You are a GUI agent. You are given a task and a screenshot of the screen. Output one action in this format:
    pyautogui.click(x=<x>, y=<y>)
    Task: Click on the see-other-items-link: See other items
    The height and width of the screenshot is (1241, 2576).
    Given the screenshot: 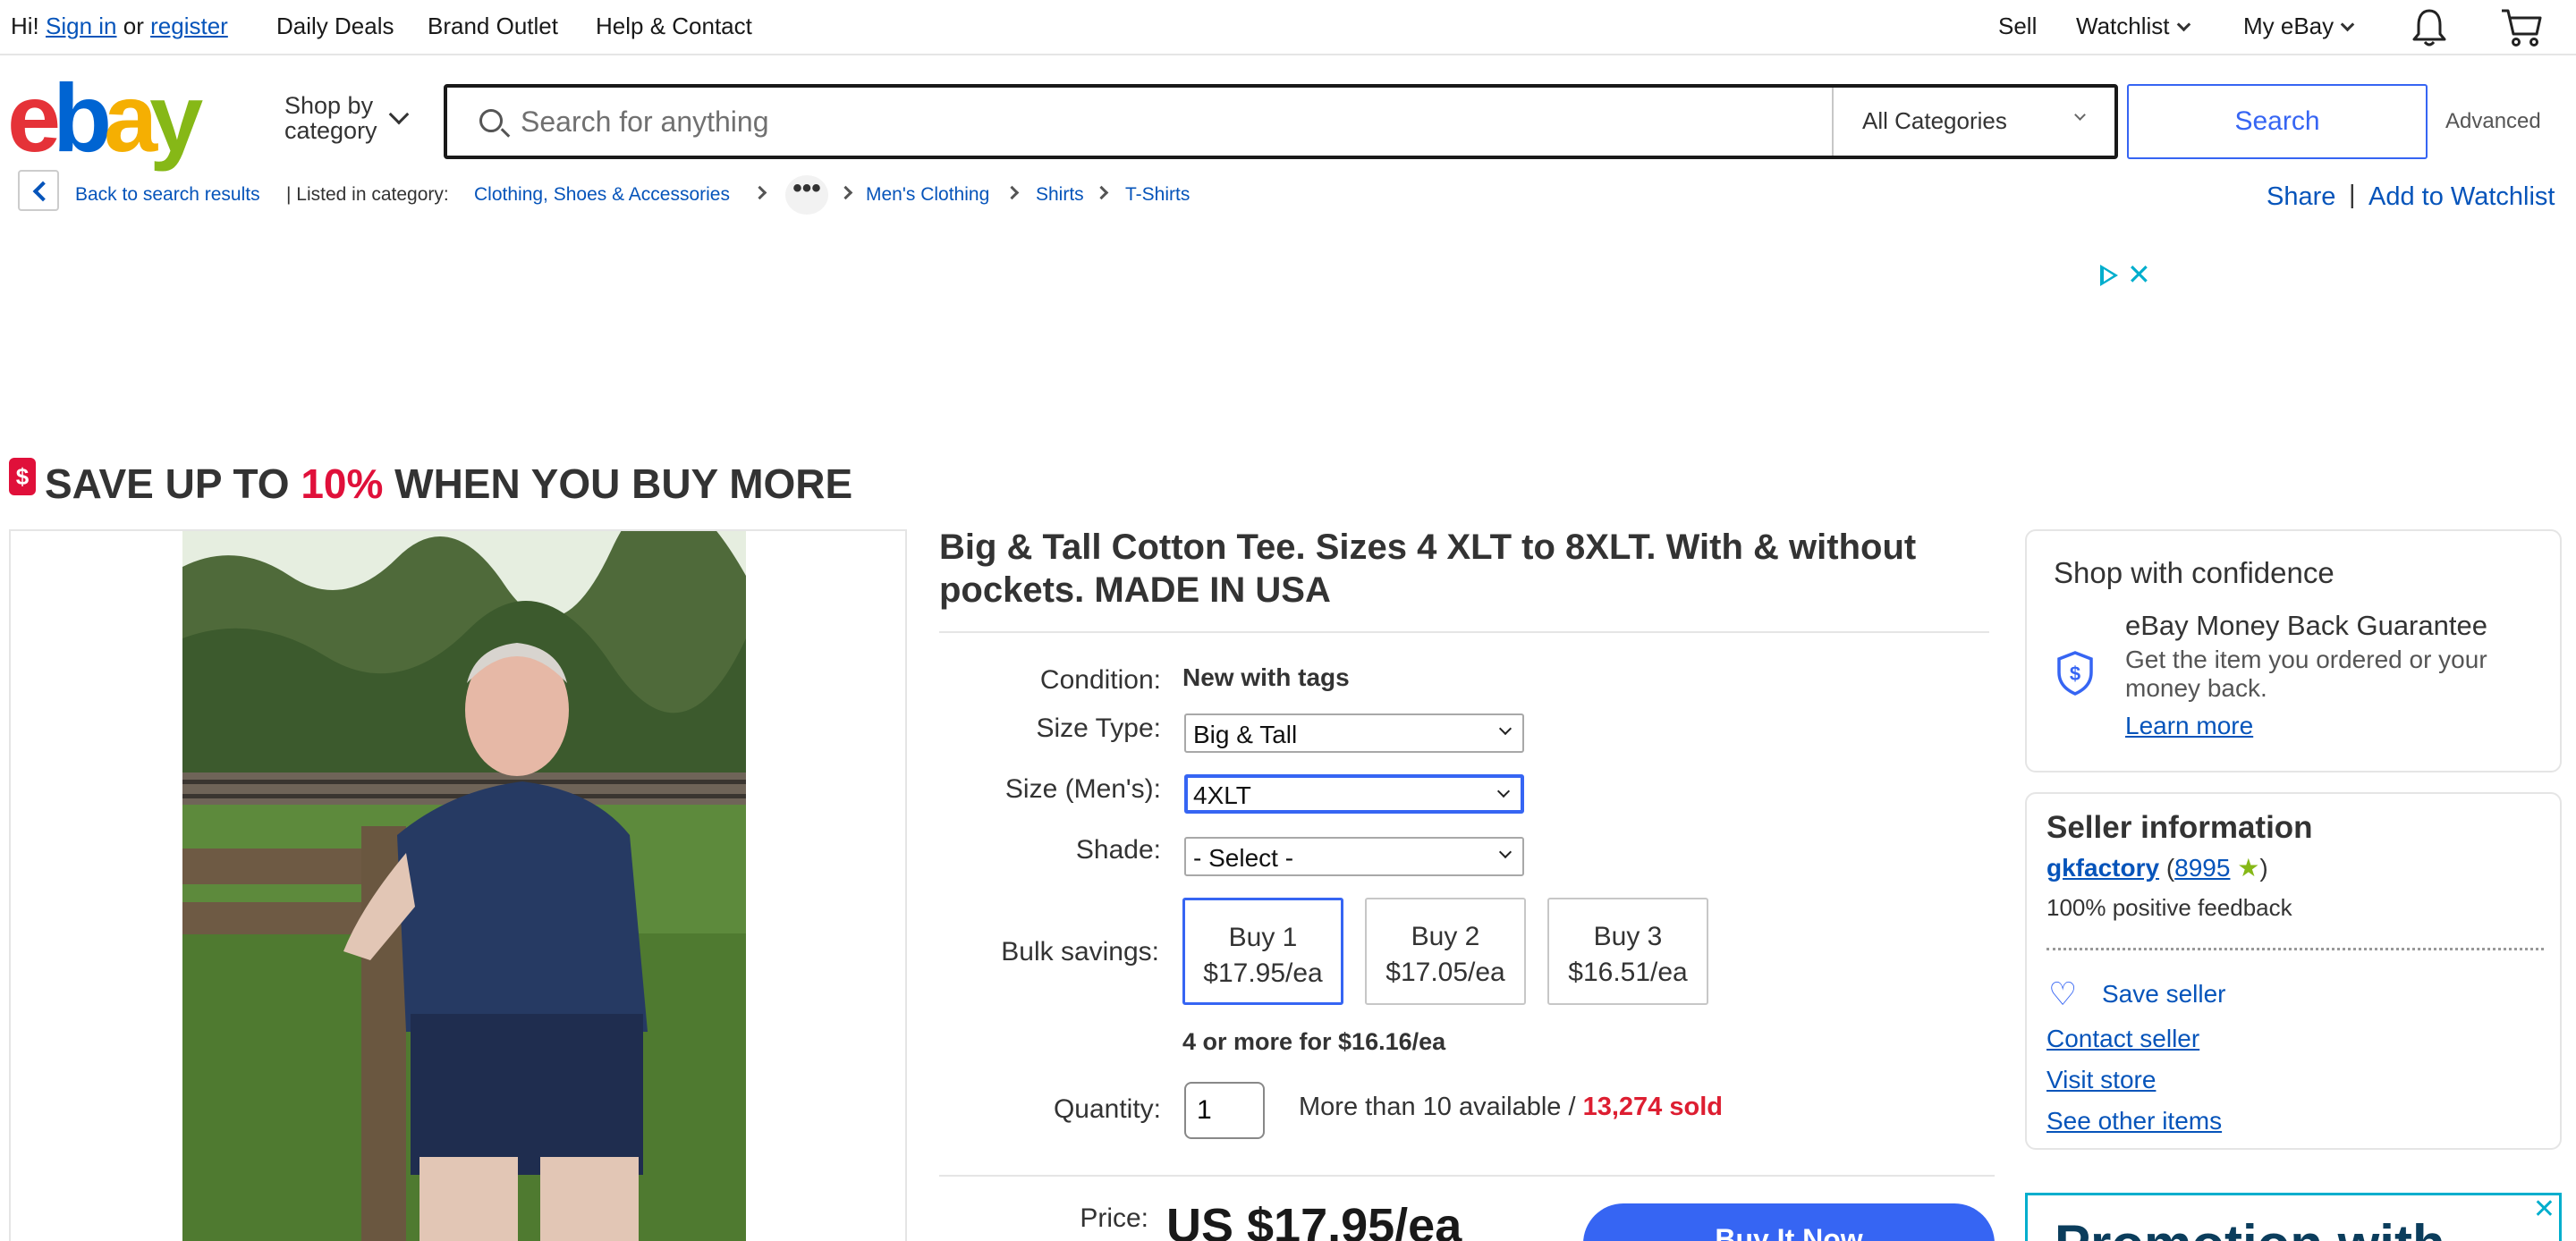 What is the action you would take?
    pyautogui.click(x=2134, y=1121)
    